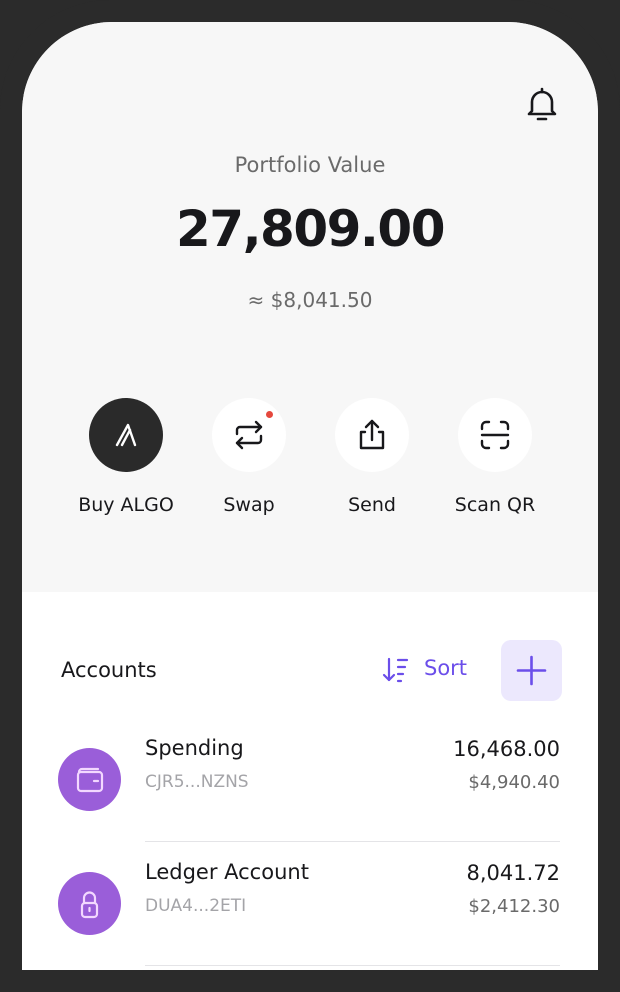 This screenshot has height=992, width=620. I want to click on portfolio-value: 27,809.00, so click(310, 229).